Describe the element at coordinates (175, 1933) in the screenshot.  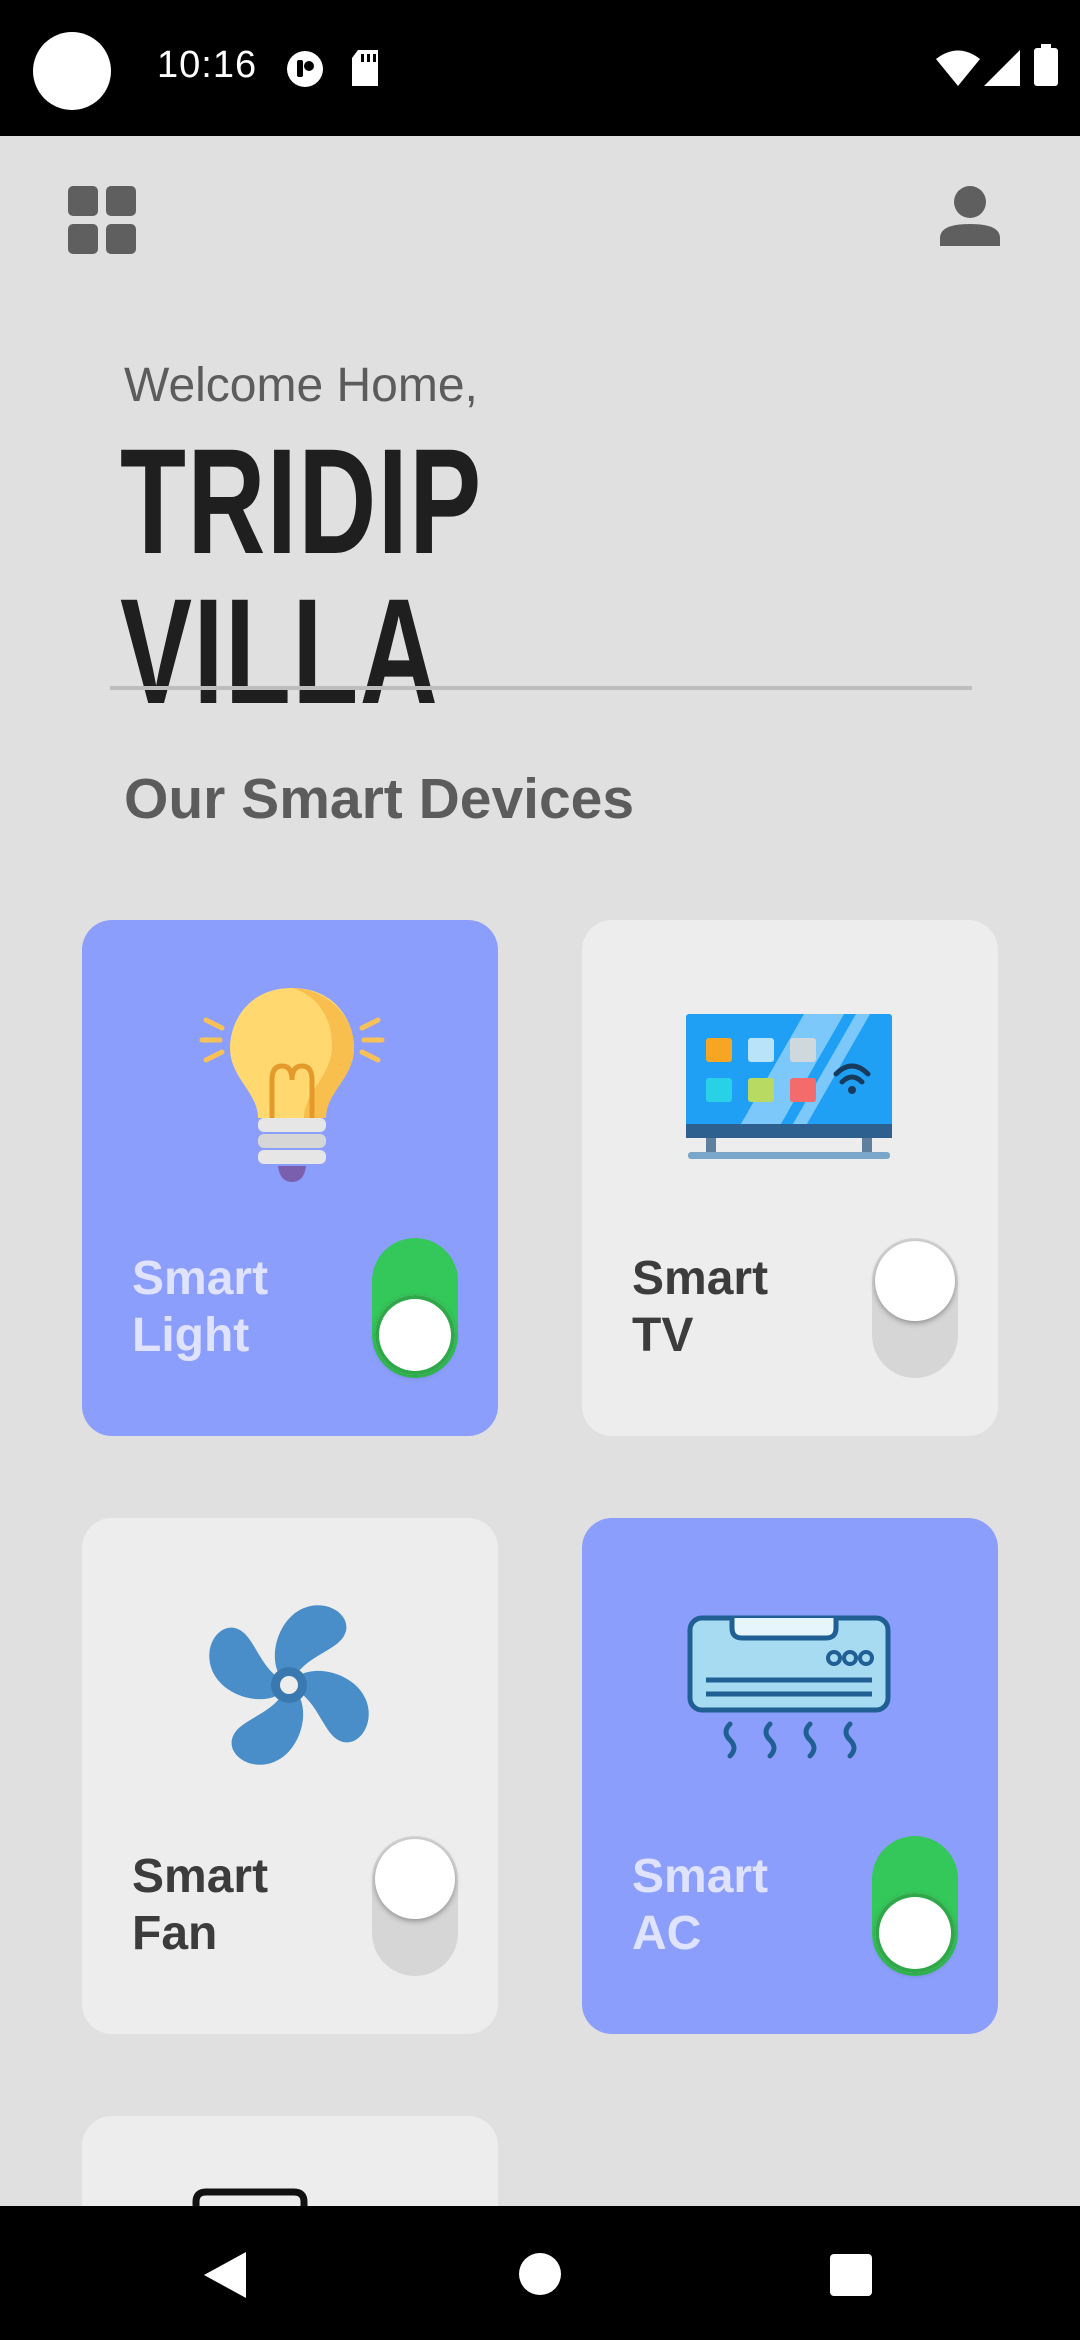
I see `device-label-line2: Fan` at that location.